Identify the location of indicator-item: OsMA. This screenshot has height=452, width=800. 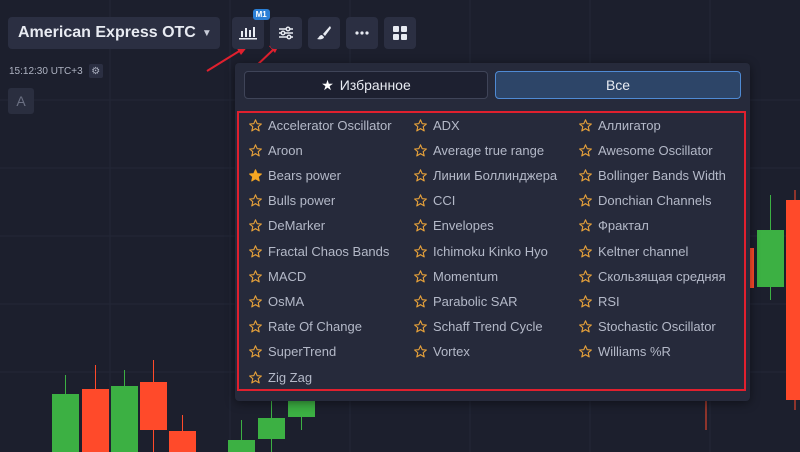
(276, 301).